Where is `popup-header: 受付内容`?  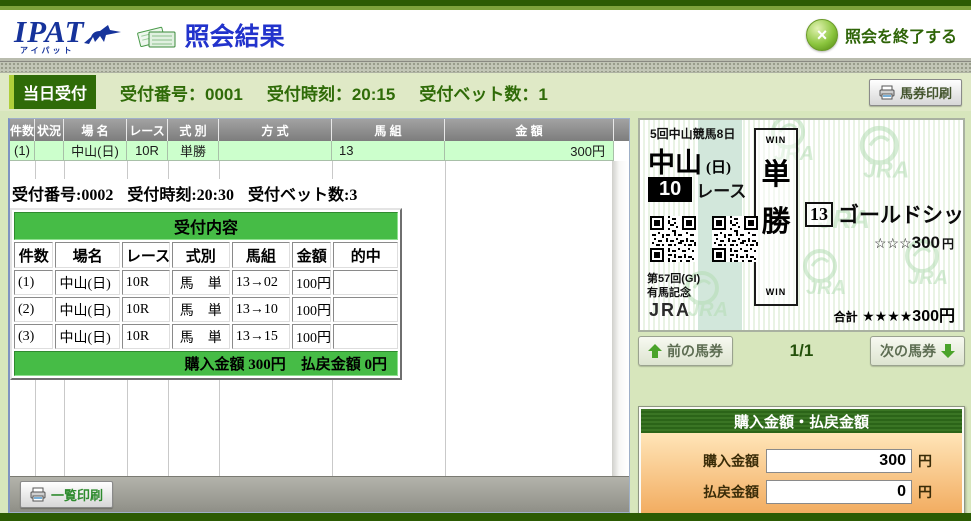 popup-header: 受付内容 is located at coordinates (206, 226).